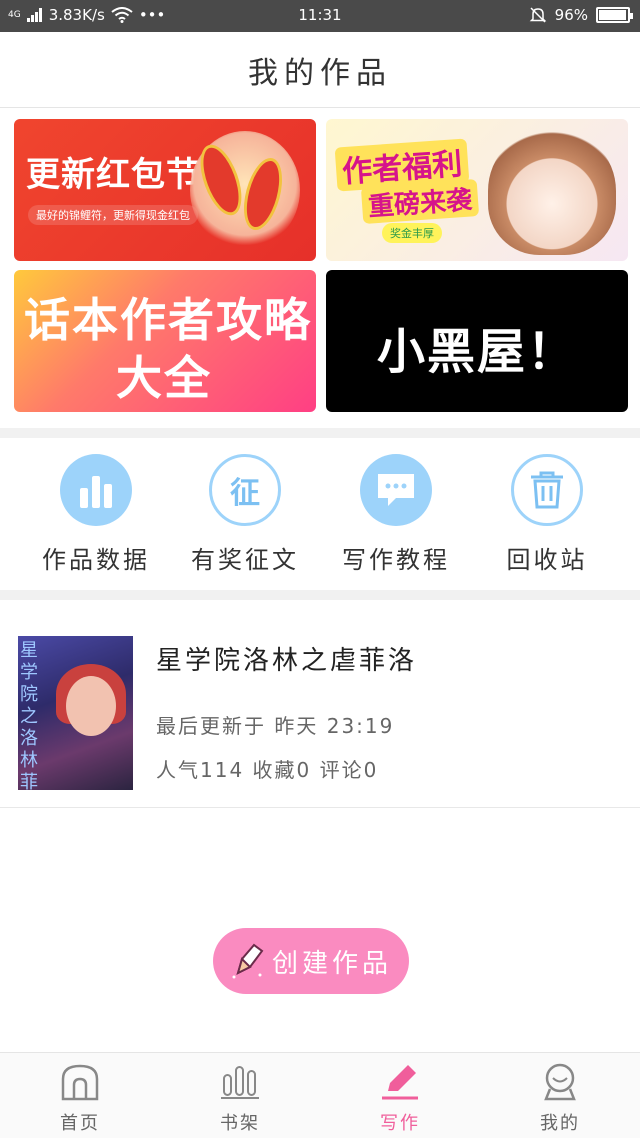 The height and width of the screenshot is (1138, 640). Describe the element at coordinates (560, 1123) in the screenshot. I see `nav-label: 我的` at that location.